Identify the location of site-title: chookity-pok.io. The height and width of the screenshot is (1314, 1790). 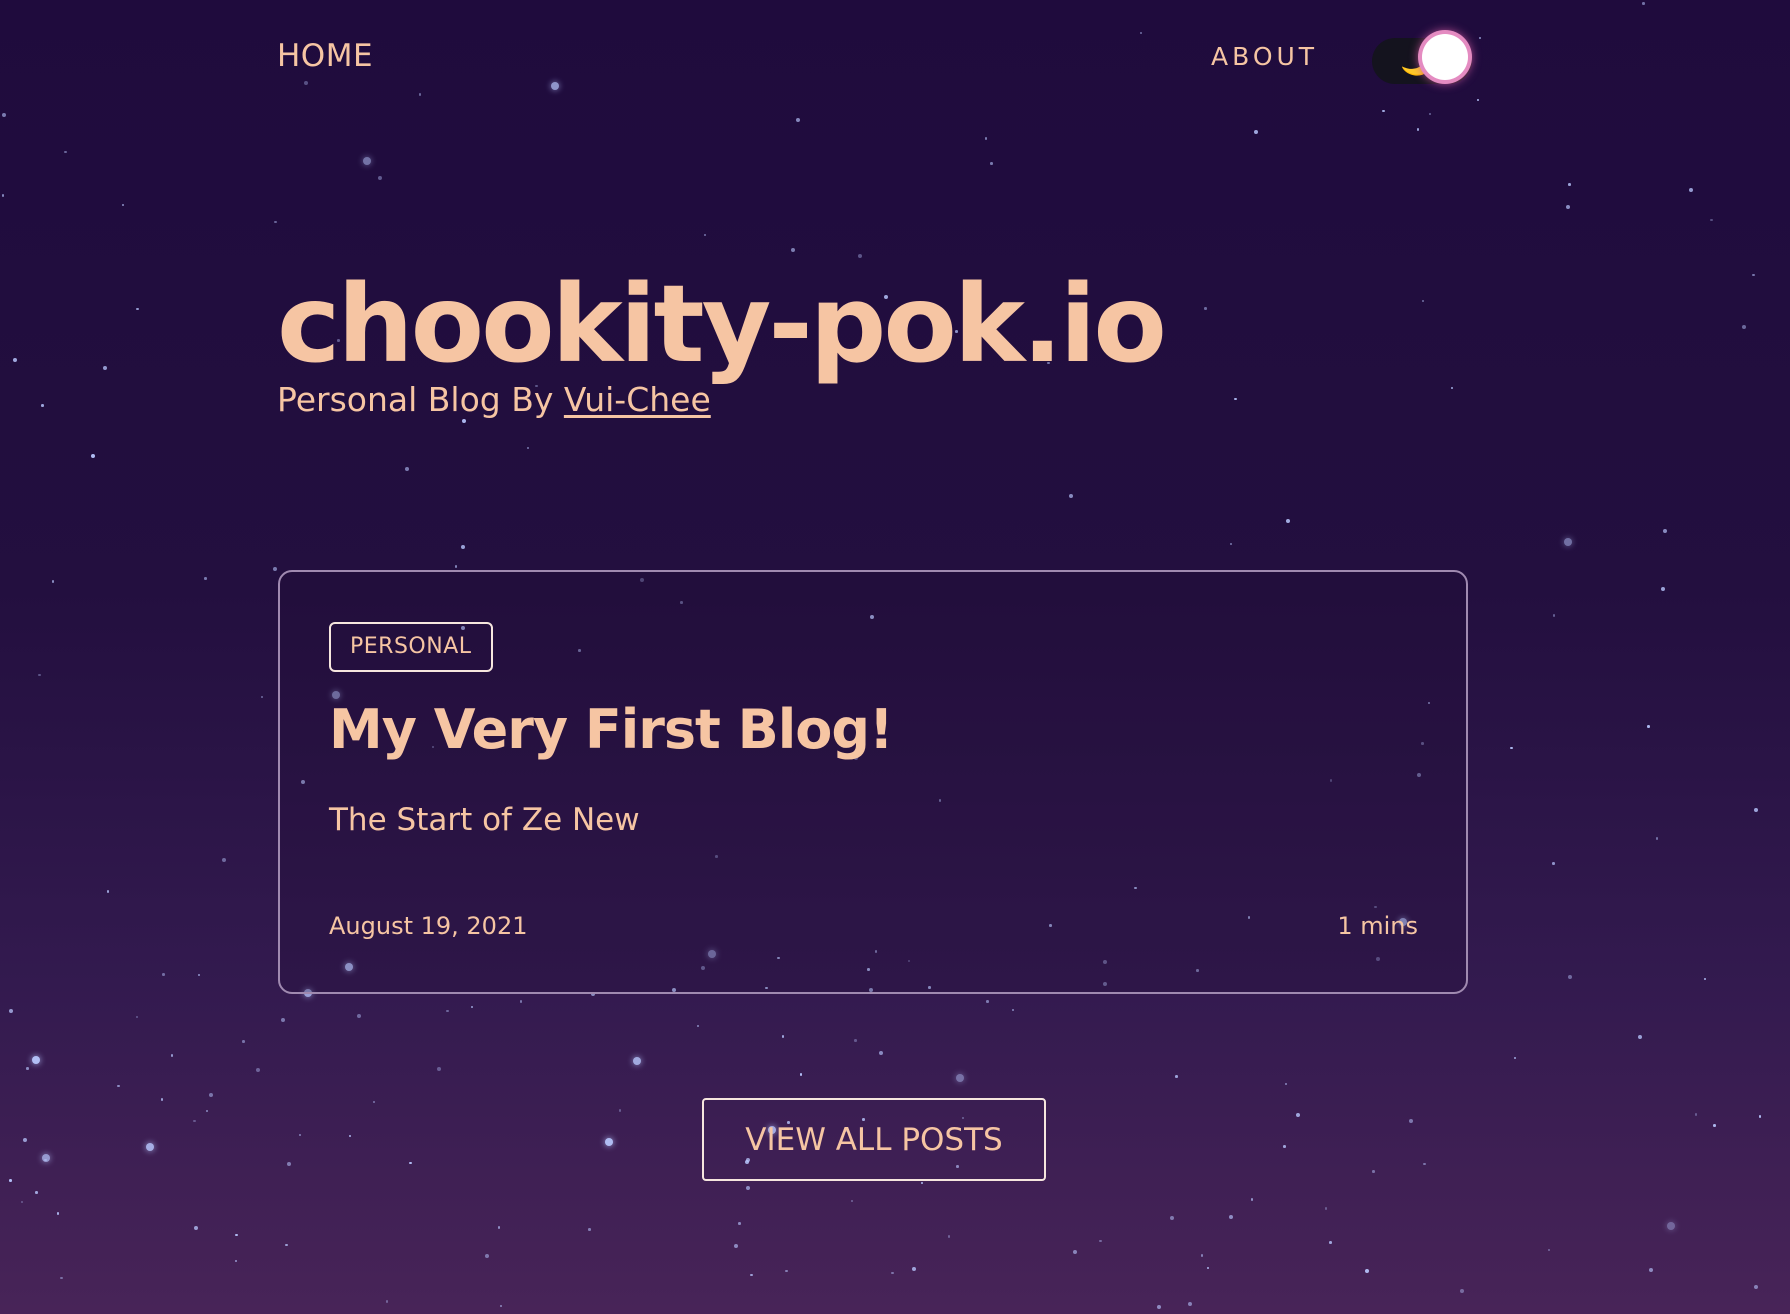
(722, 325).